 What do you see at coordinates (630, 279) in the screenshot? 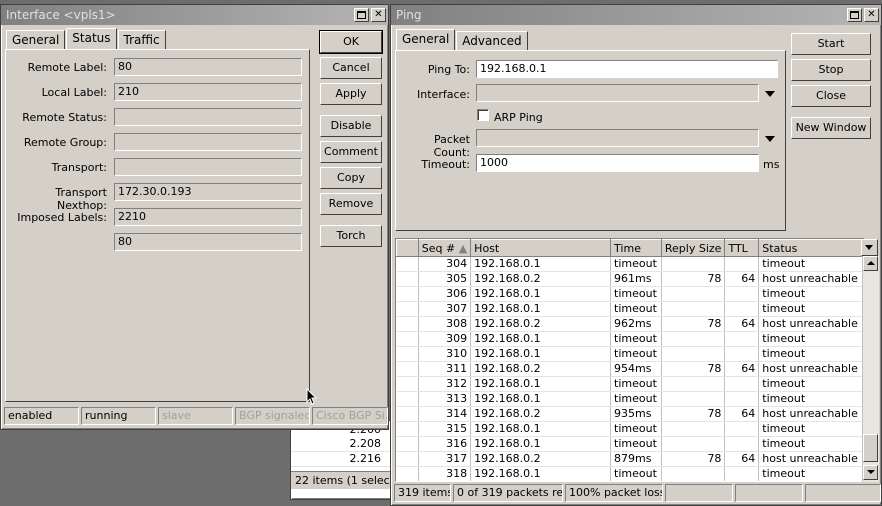
I see `table-row: 305 192.168.0.2 961ms 78 64 host unreachable` at bounding box center [630, 279].